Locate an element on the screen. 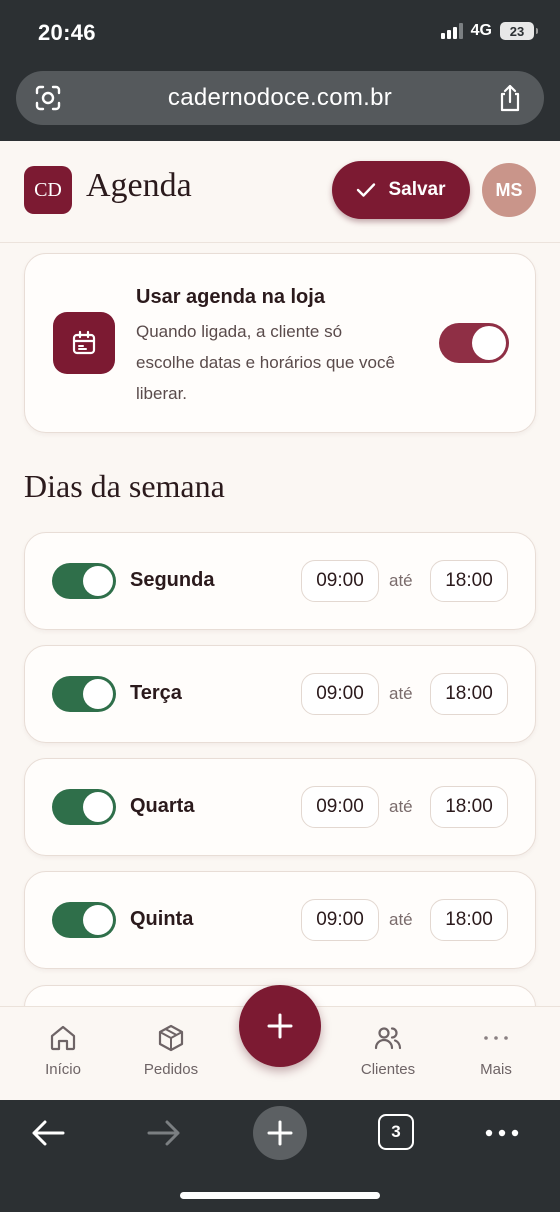 The height and width of the screenshot is (1212, 560). day-row-quinta: Quinta 09:00 até 18:00 is located at coordinates (280, 920).